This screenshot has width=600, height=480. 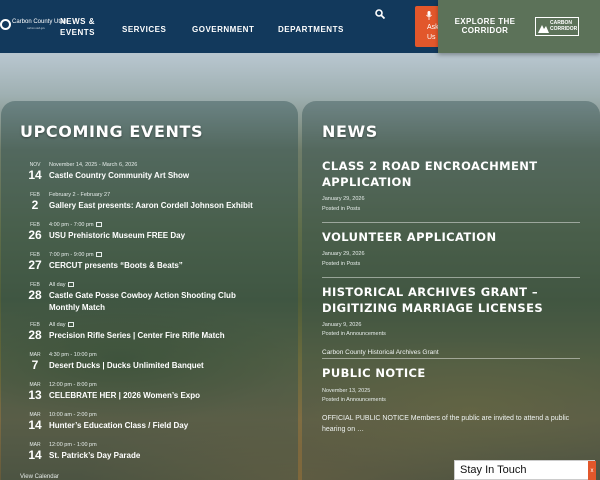 I want to click on event-time: 12:00 pm - 1:00 pm, so click(x=73, y=445).